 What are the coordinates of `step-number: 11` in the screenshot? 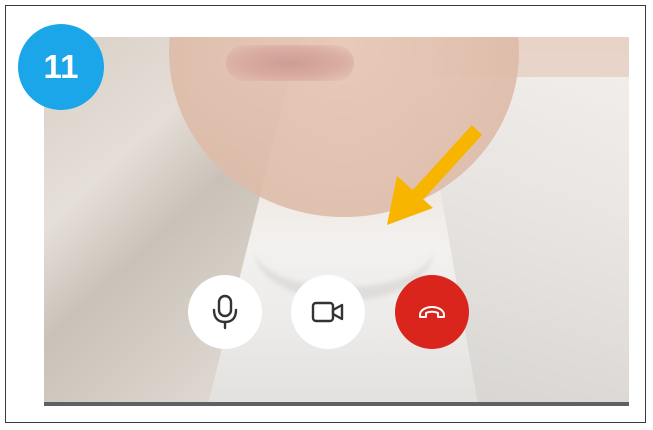 It's located at (61, 66).